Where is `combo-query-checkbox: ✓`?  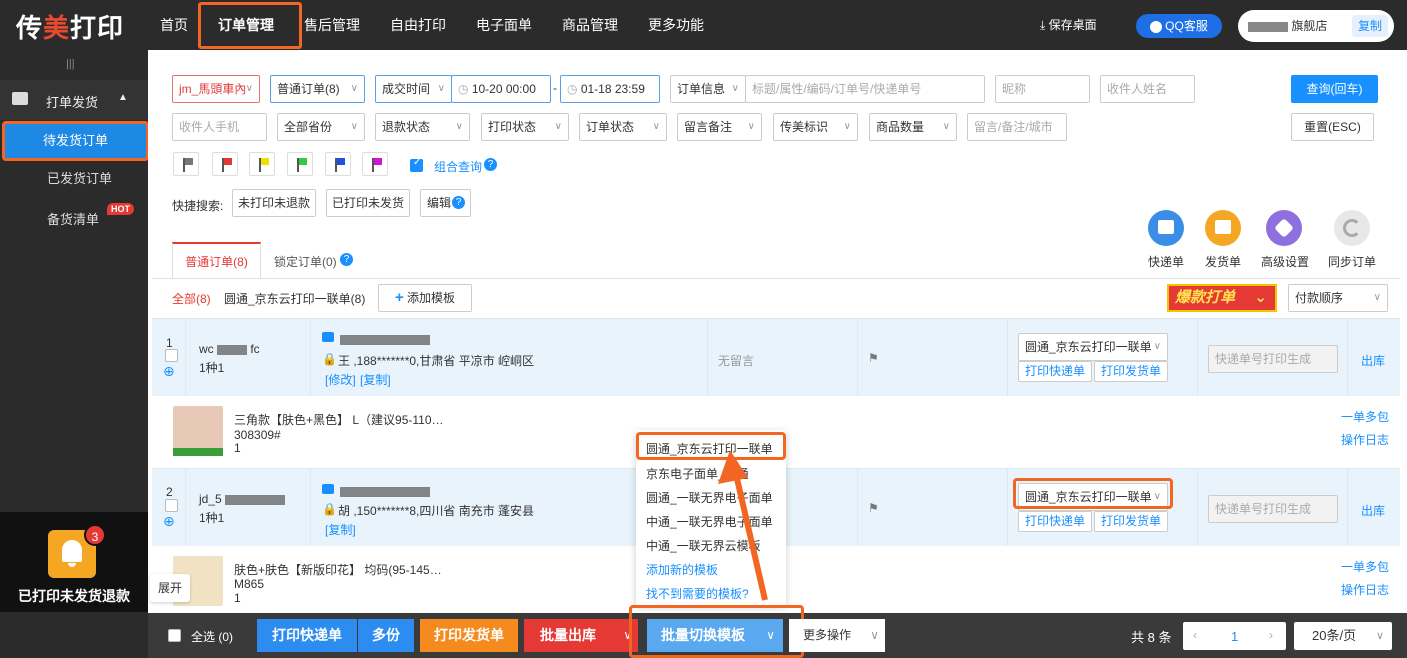 combo-query-checkbox: ✓ is located at coordinates (416, 164).